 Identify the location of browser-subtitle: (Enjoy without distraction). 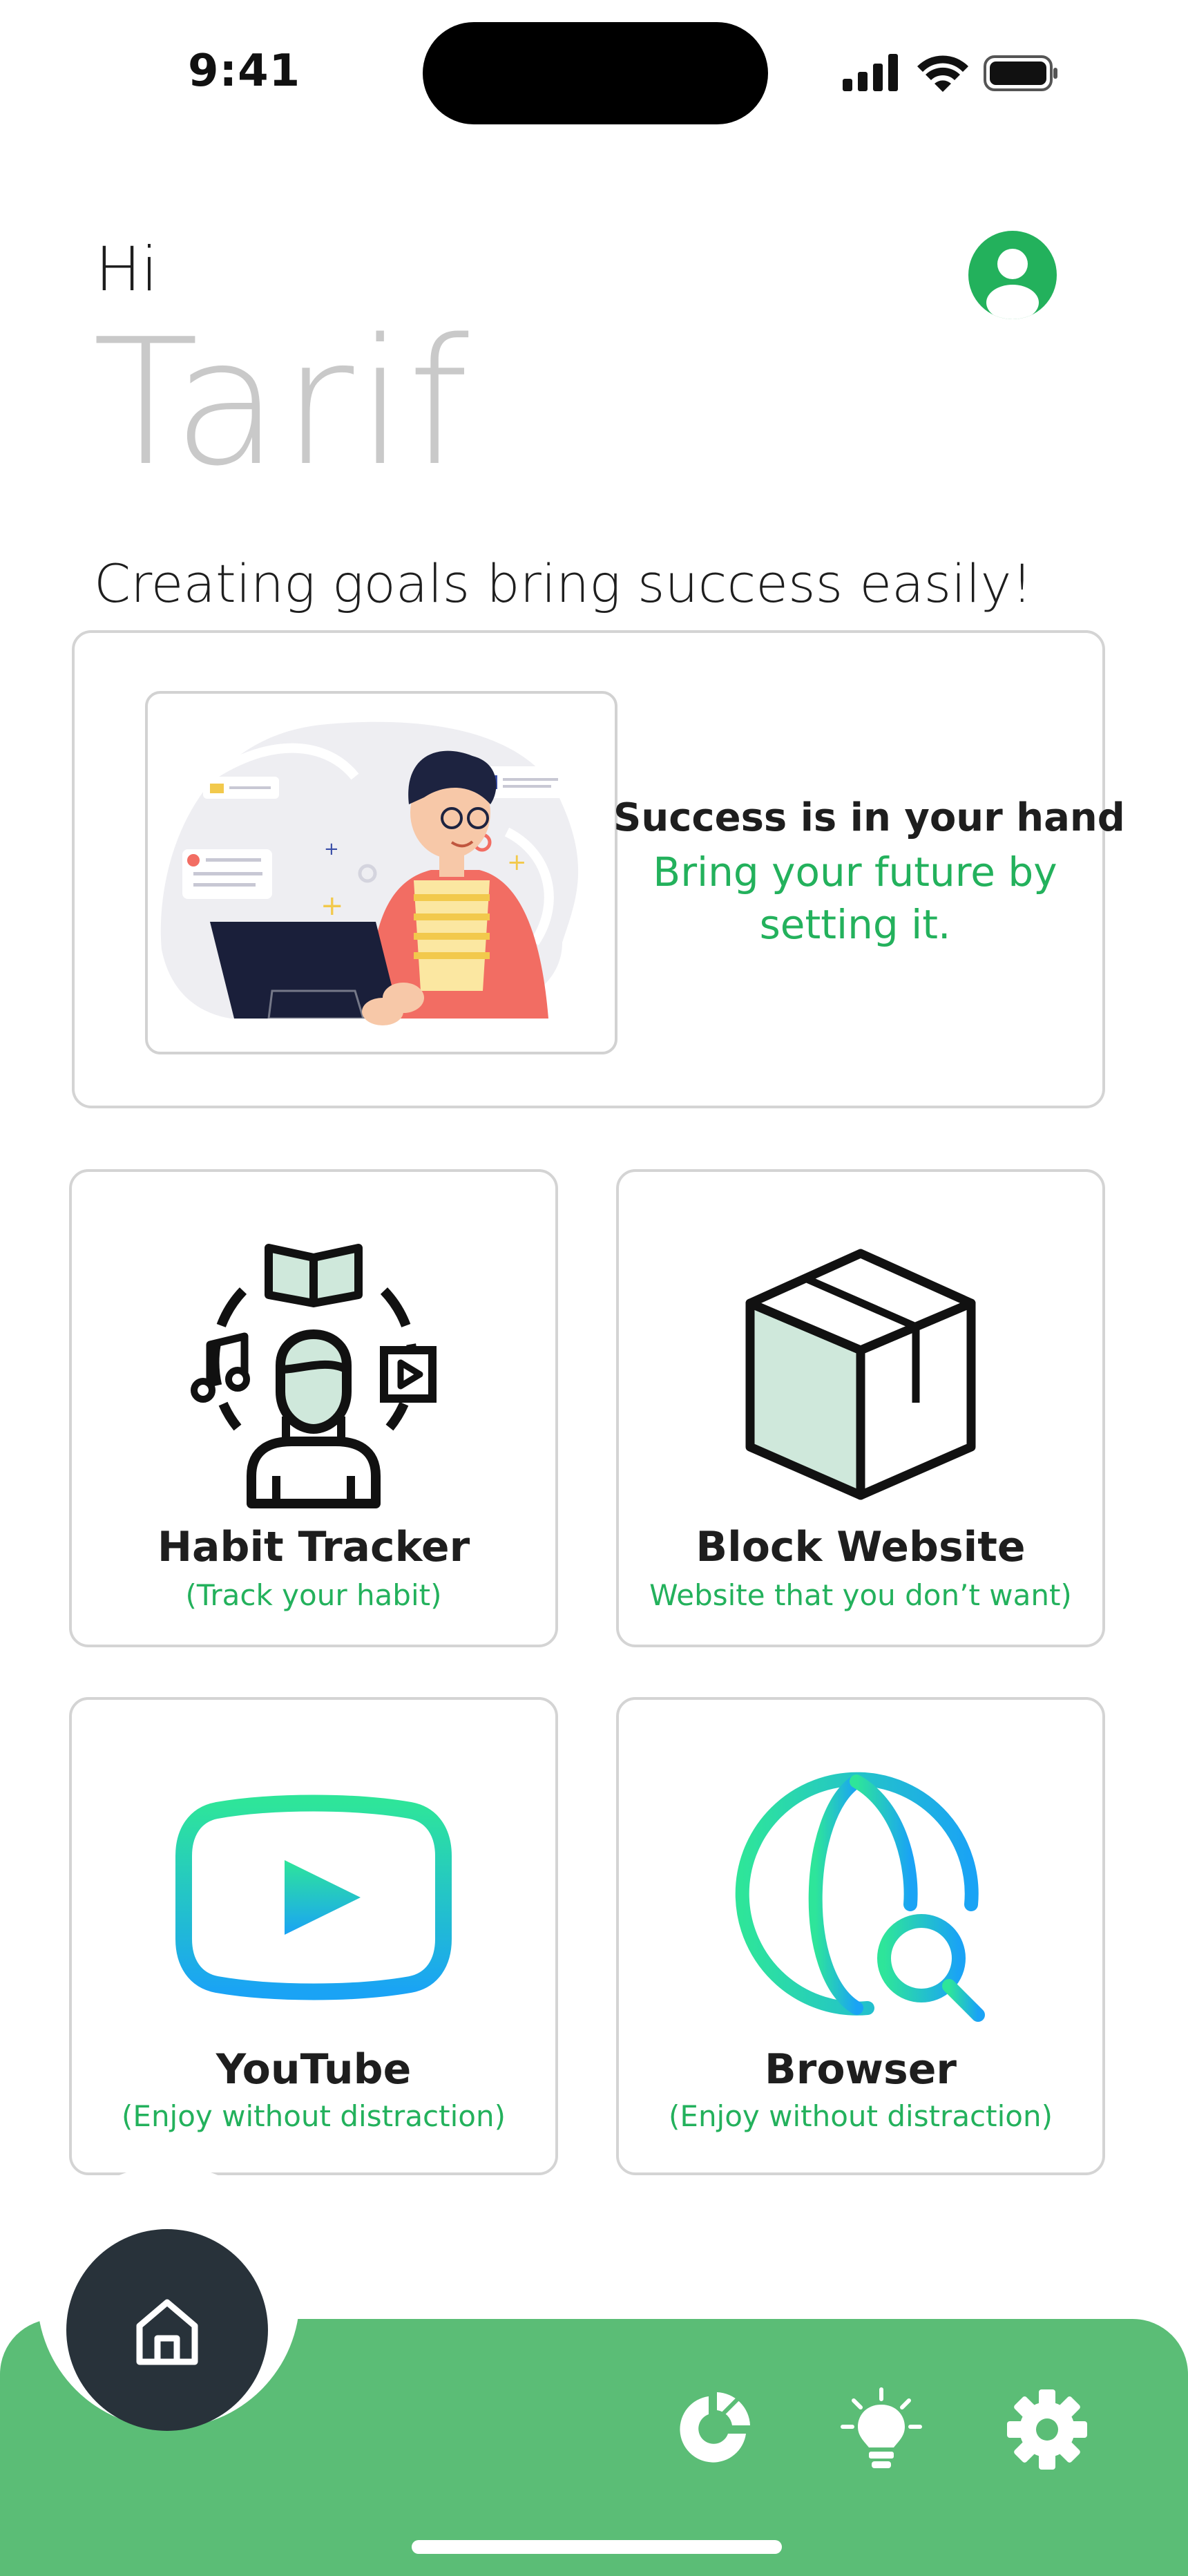
(861, 2116).